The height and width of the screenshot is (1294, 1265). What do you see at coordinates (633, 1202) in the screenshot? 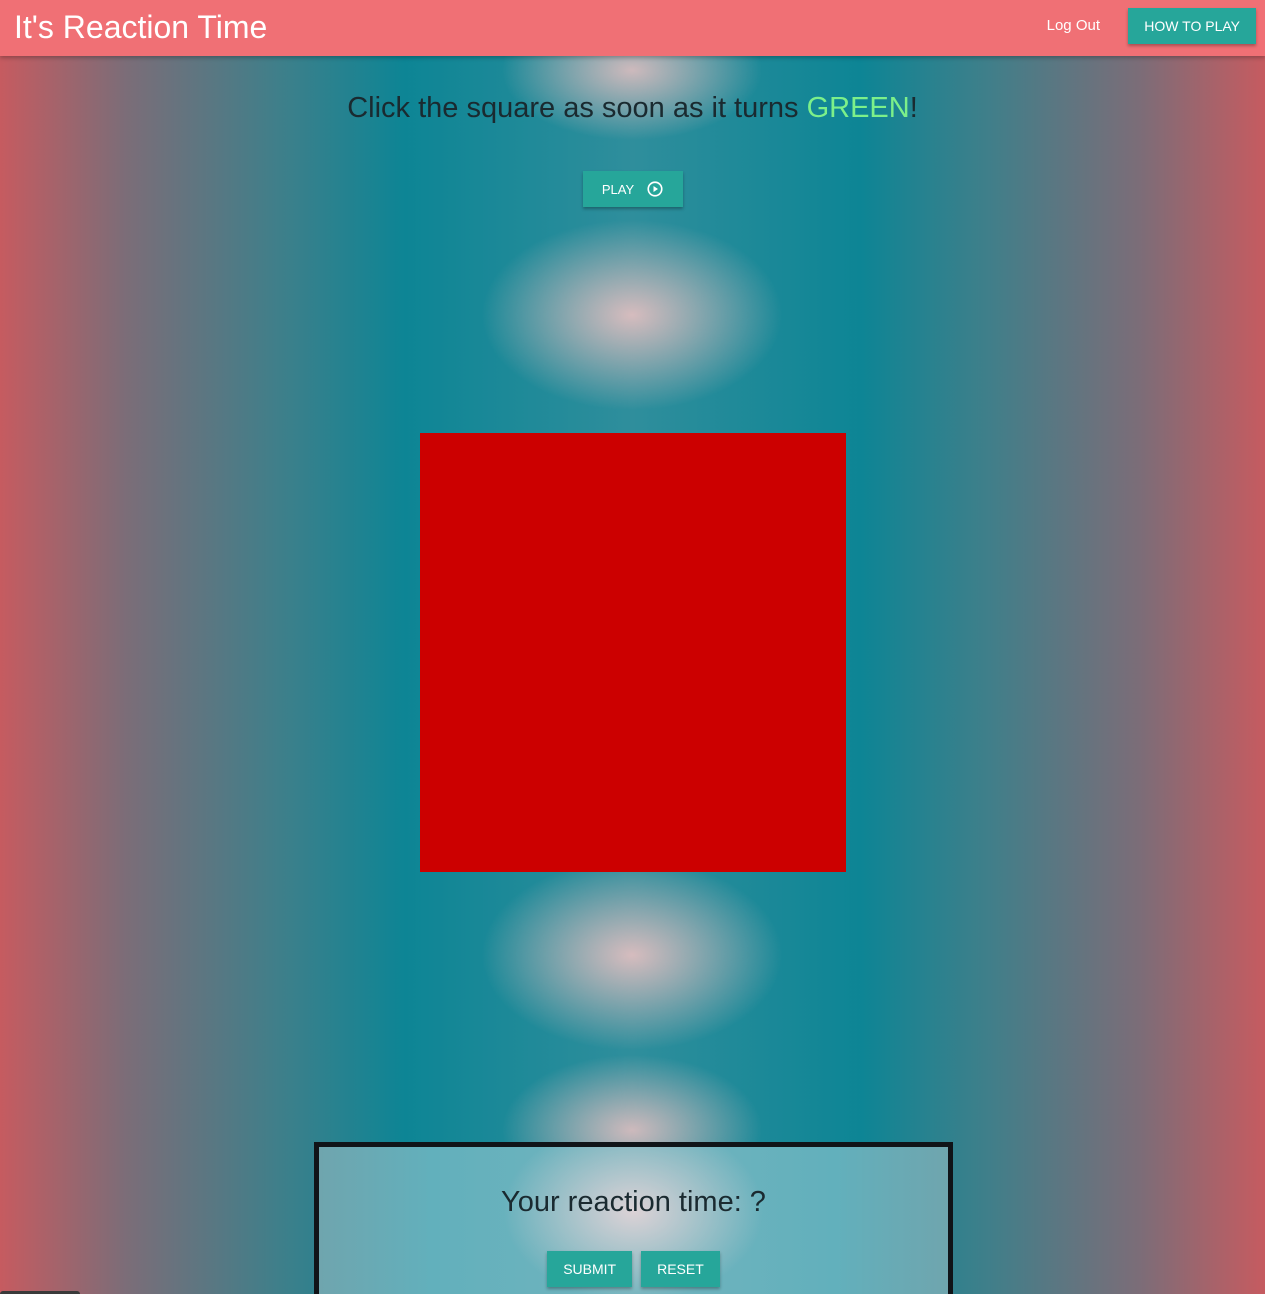
I see `reaction-time-text: Your reaction time: ?` at bounding box center [633, 1202].